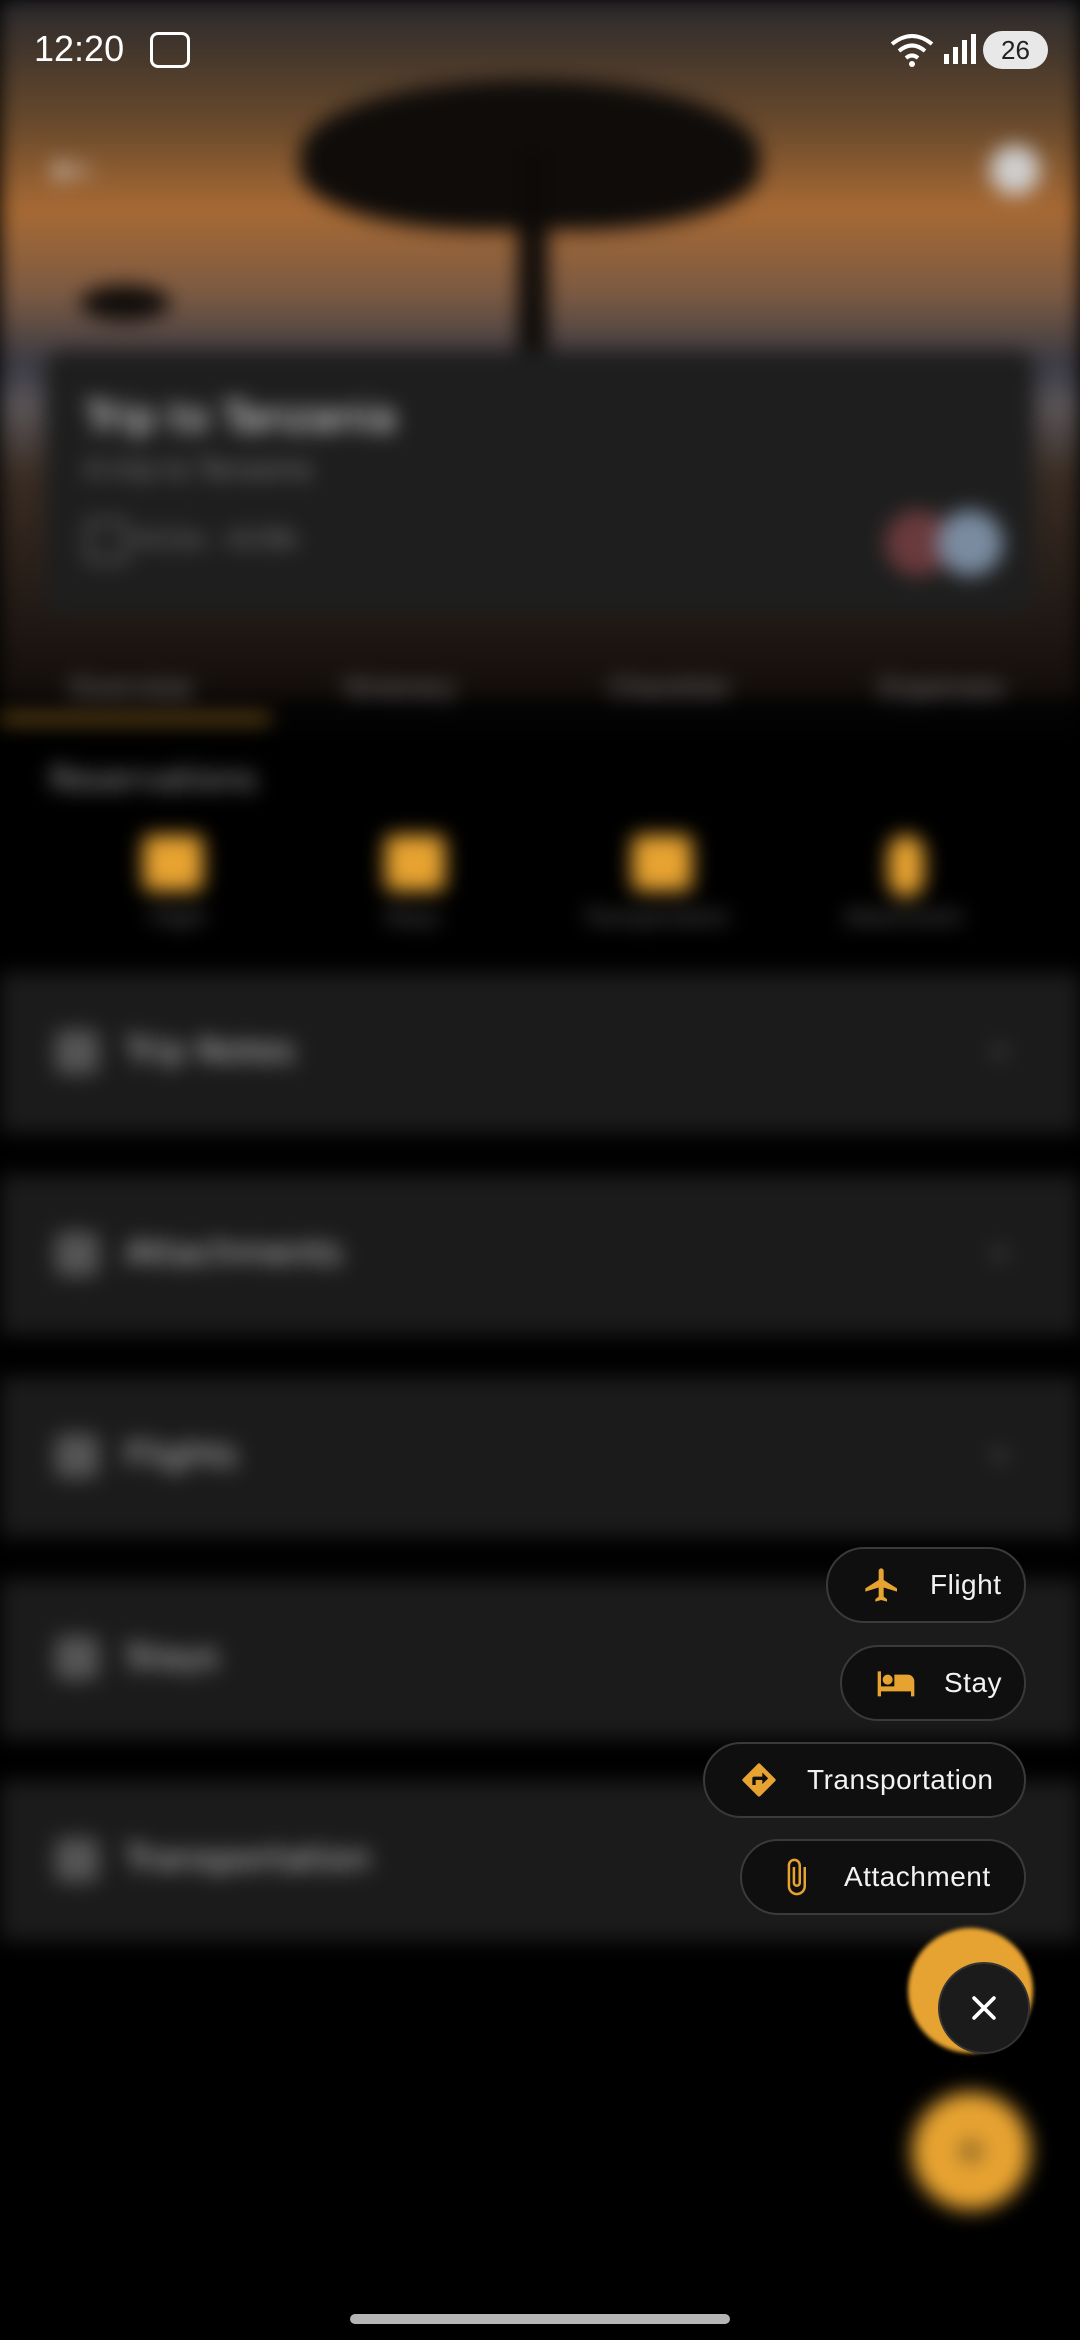  What do you see at coordinates (900, 1779) in the screenshot?
I see `speed-dial-label: Transportation` at bounding box center [900, 1779].